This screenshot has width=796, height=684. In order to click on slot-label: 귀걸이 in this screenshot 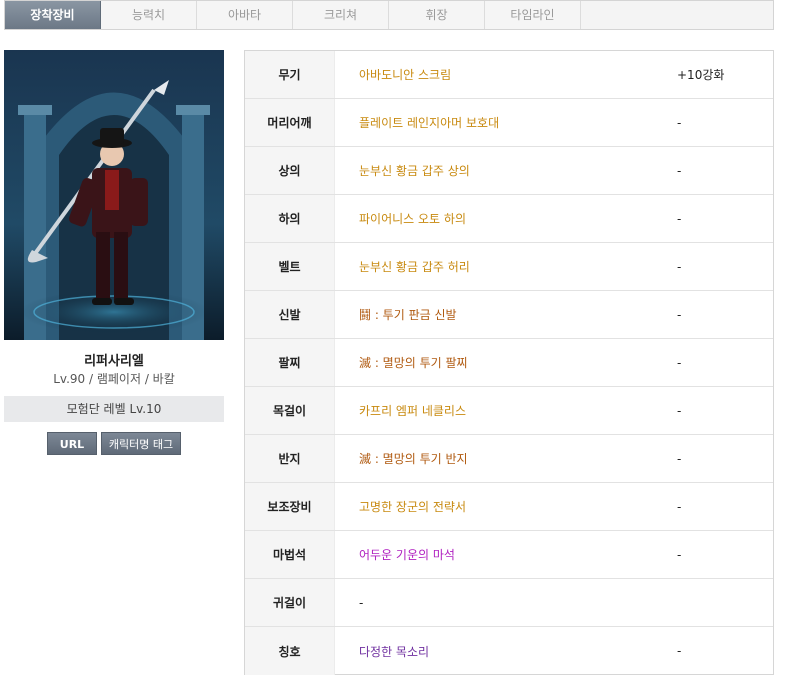, I will do `click(290, 602)`.